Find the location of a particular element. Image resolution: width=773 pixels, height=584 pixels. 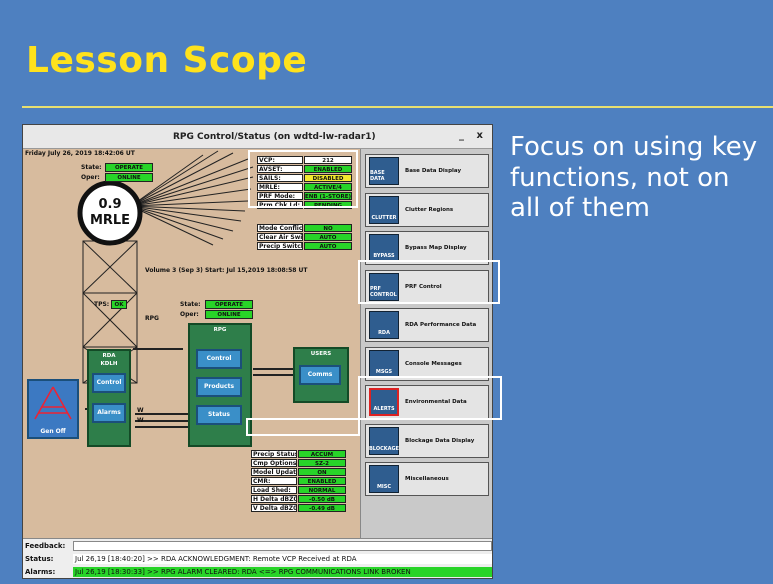

alarms-label: Alarms: is located at coordinates (40, 572).